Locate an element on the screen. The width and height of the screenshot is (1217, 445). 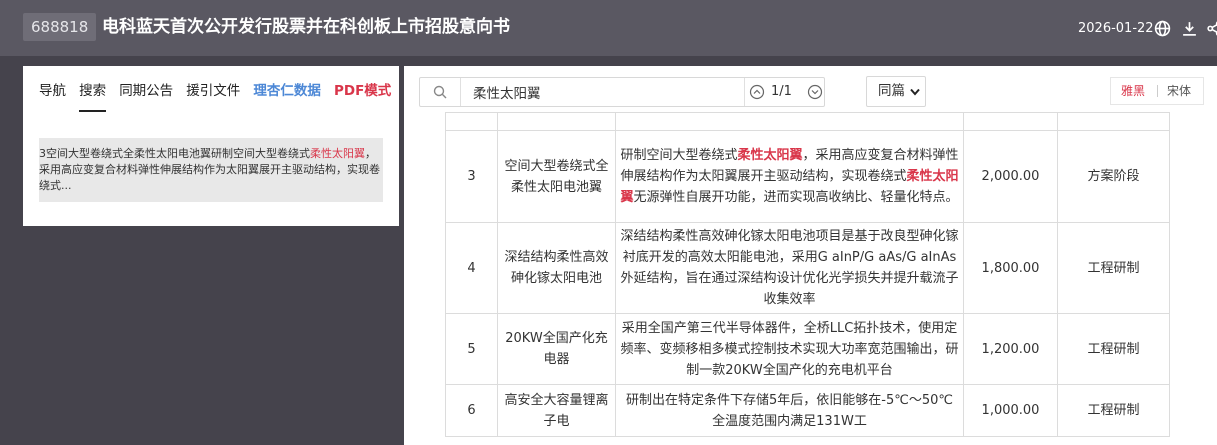
next-result-icon is located at coordinates (815, 92).